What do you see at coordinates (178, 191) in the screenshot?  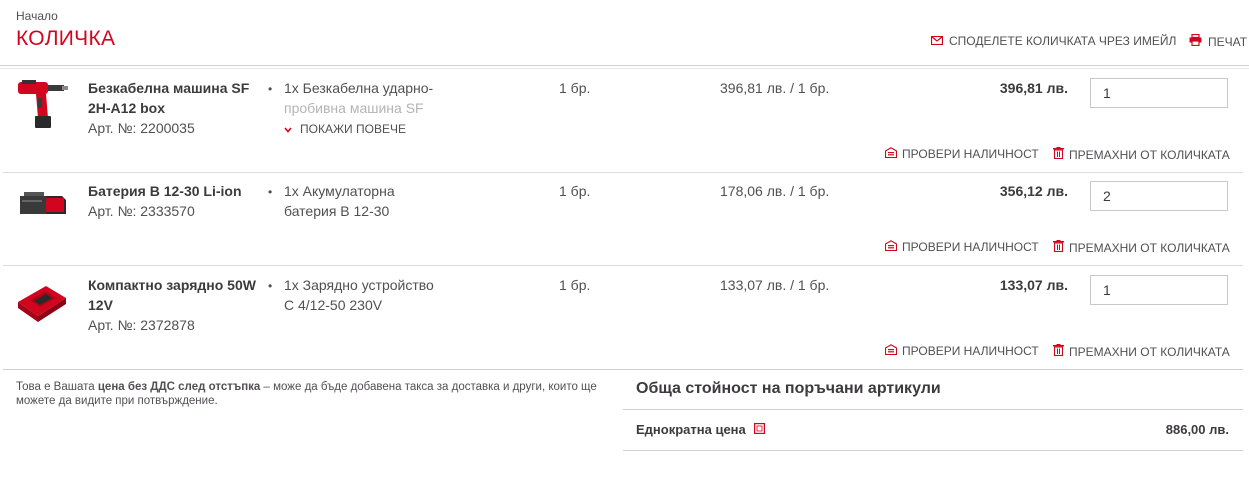 I see `product-name: Батерия B 12-30 Li-ion` at bounding box center [178, 191].